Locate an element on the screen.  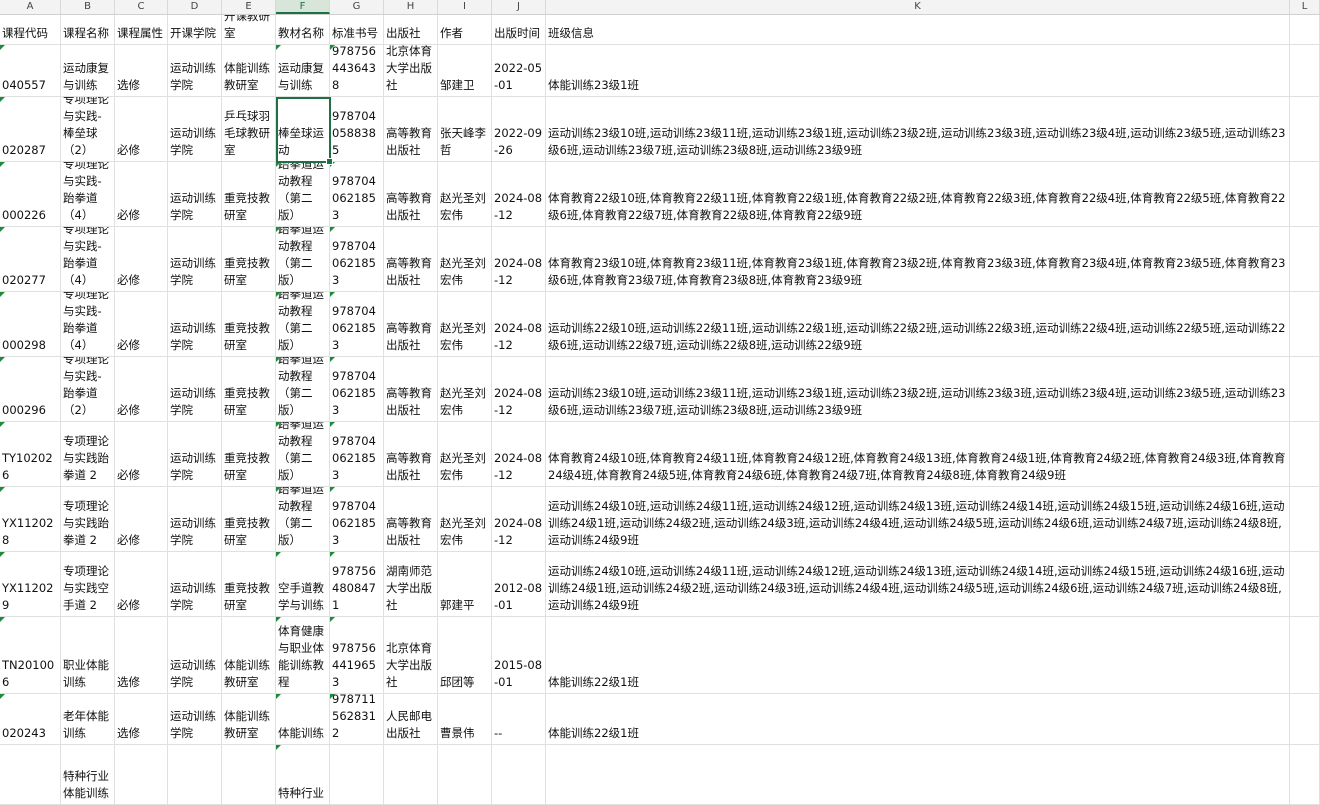
cell-i: 邹建卫 is located at coordinates (465, 70).